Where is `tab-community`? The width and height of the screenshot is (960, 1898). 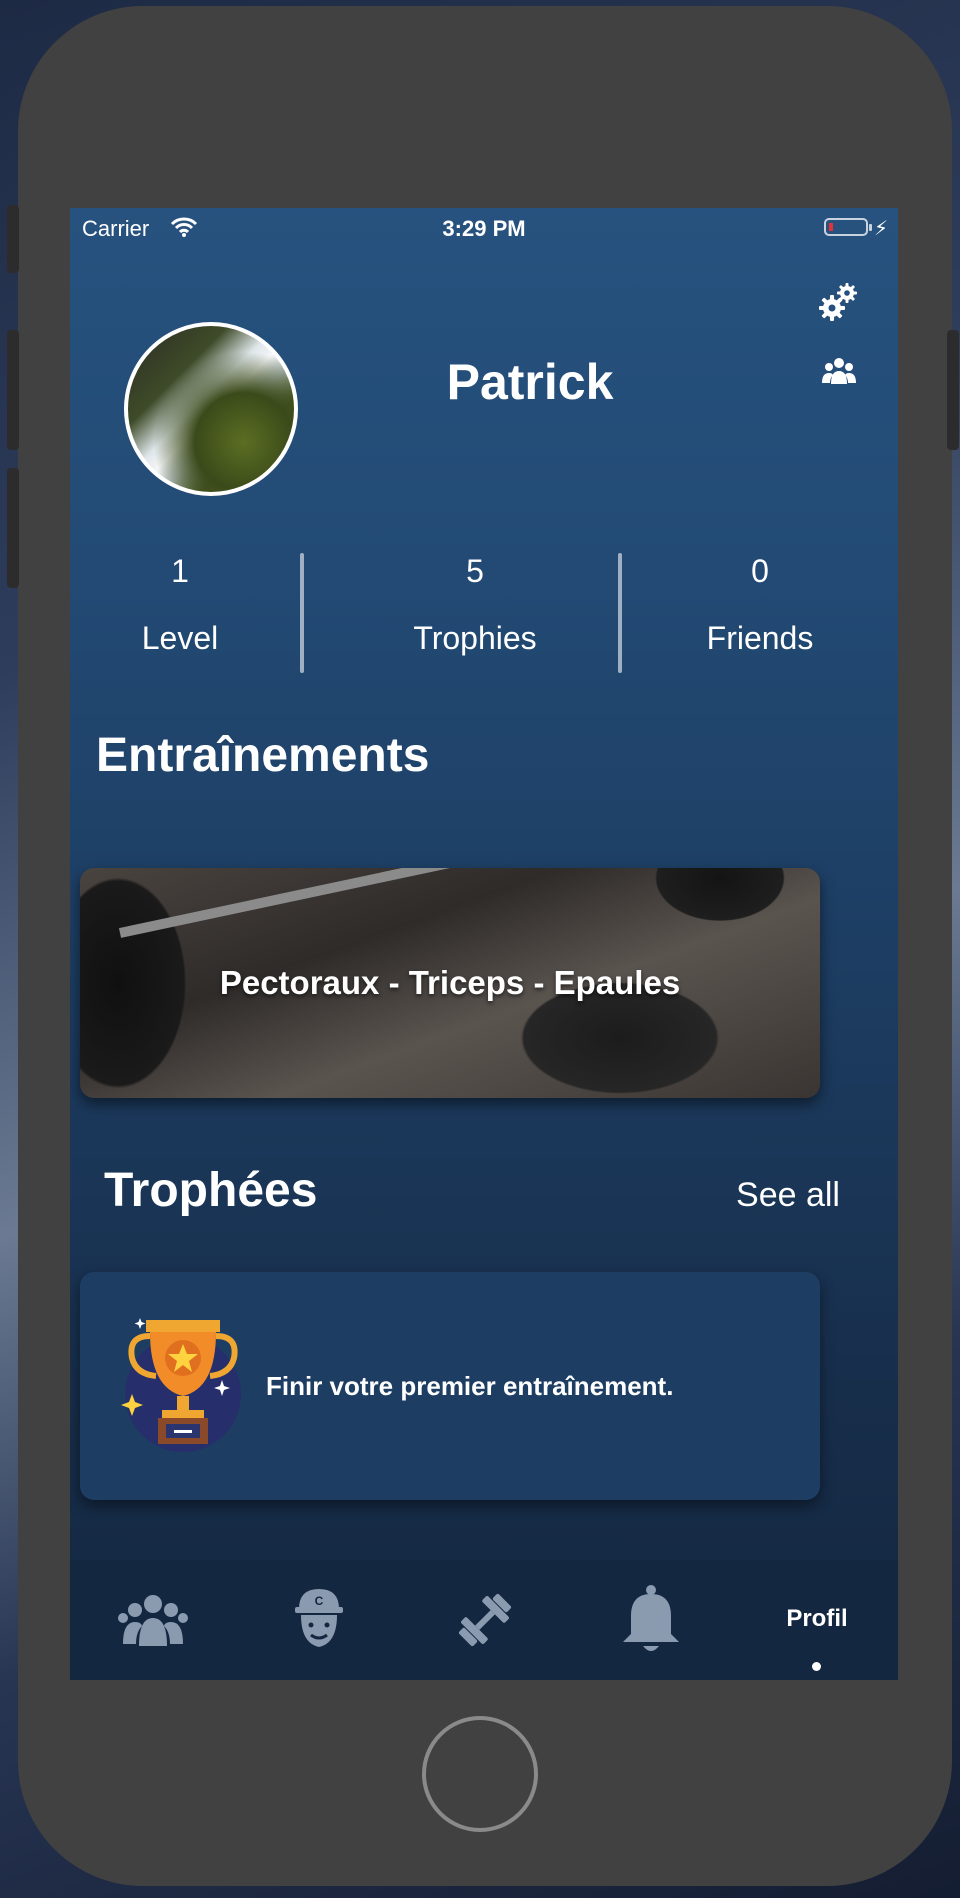 tab-community is located at coordinates (153, 1620).